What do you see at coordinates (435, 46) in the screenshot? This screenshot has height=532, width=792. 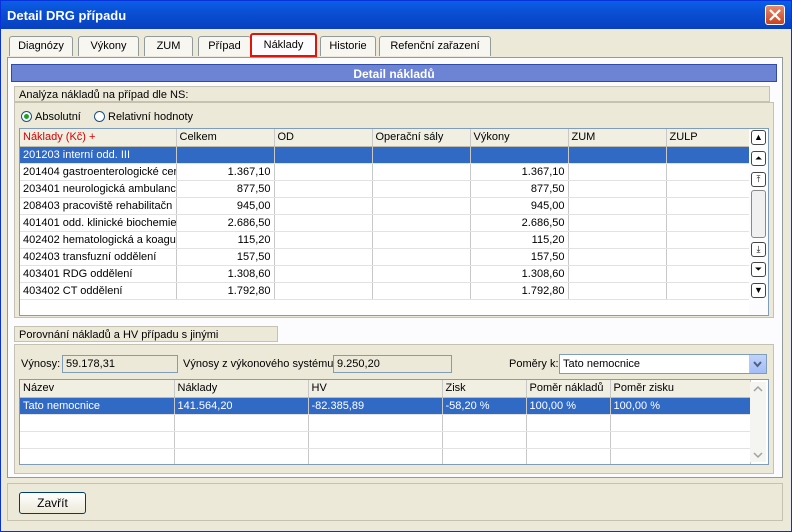 I see `tab-referencni-zarazeni: Refenční zařazení` at bounding box center [435, 46].